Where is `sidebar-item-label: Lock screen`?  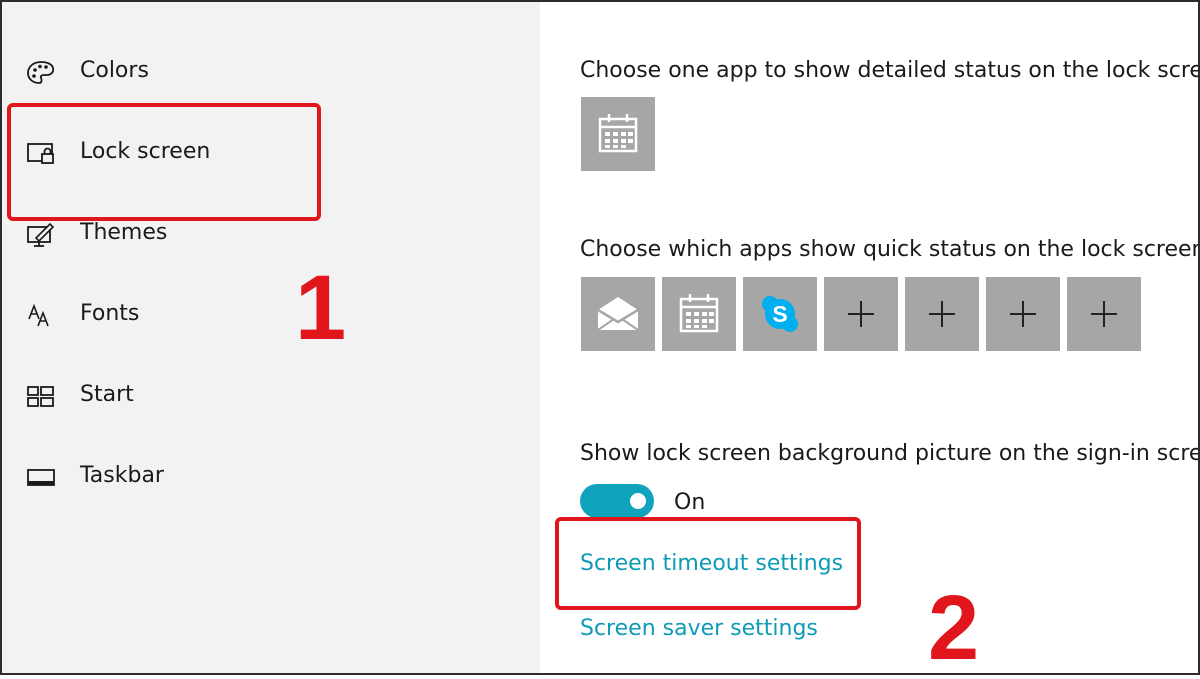 sidebar-item-label: Lock screen is located at coordinates (145, 151).